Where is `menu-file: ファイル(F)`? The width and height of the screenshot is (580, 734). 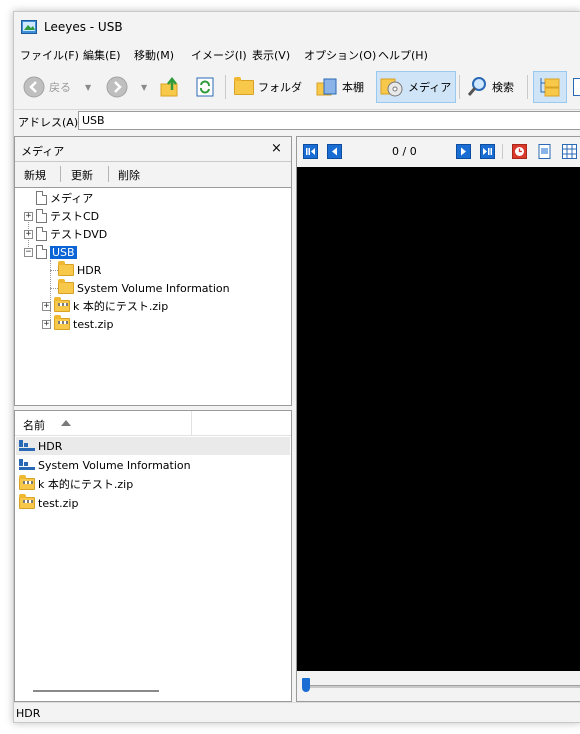 menu-file: ファイル(F) is located at coordinates (49, 55).